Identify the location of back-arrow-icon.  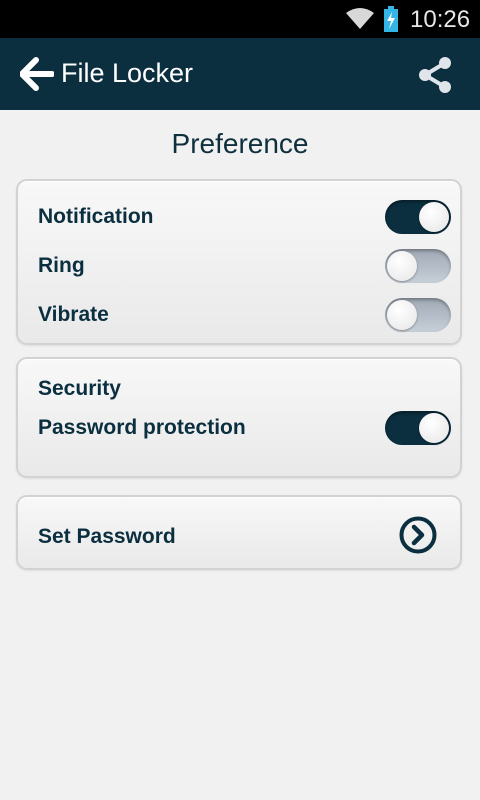
(37, 74).